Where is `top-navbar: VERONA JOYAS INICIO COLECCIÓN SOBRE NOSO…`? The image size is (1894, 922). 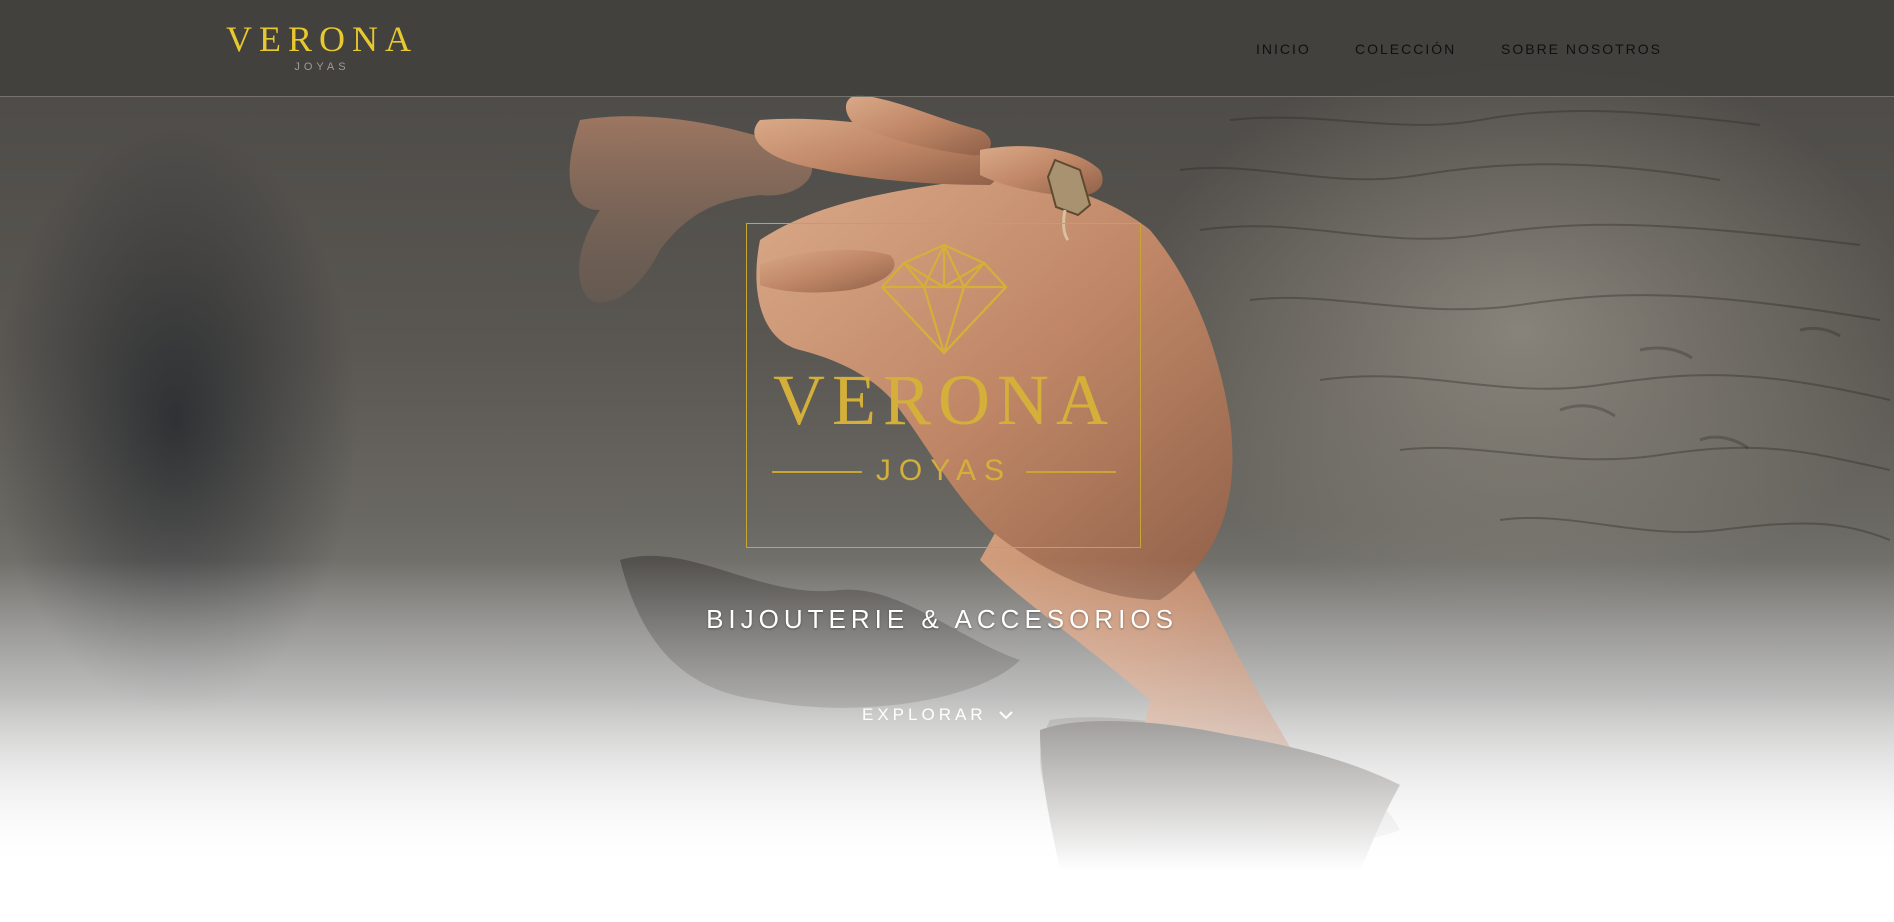
top-navbar: VERONA JOYAS INICIO COLECCIÓN SOBRE NOSO… is located at coordinates (947, 48).